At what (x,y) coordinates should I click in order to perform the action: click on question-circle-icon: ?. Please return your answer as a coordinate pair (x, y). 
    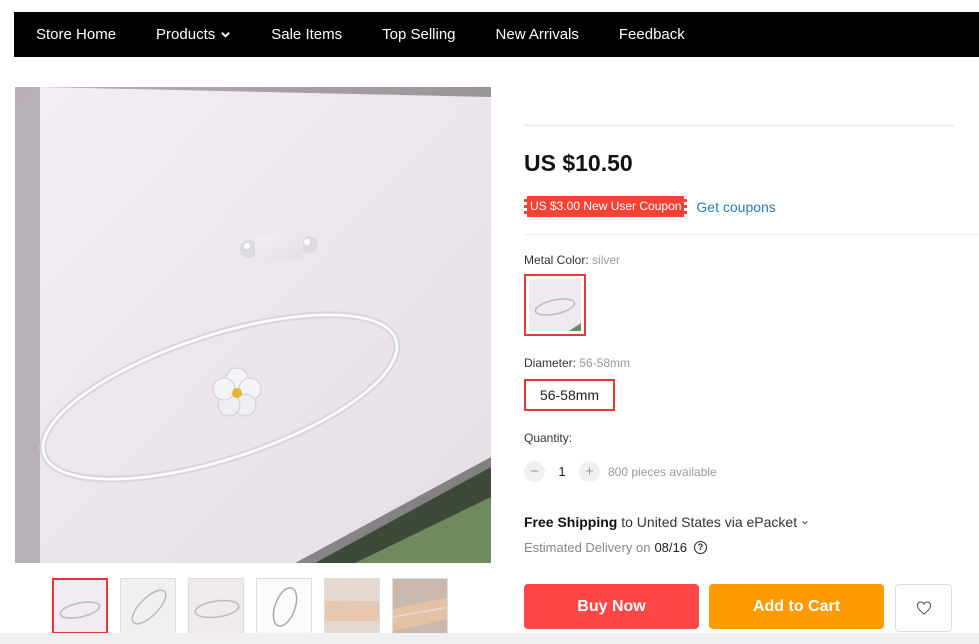
    Looking at the image, I should click on (700, 547).